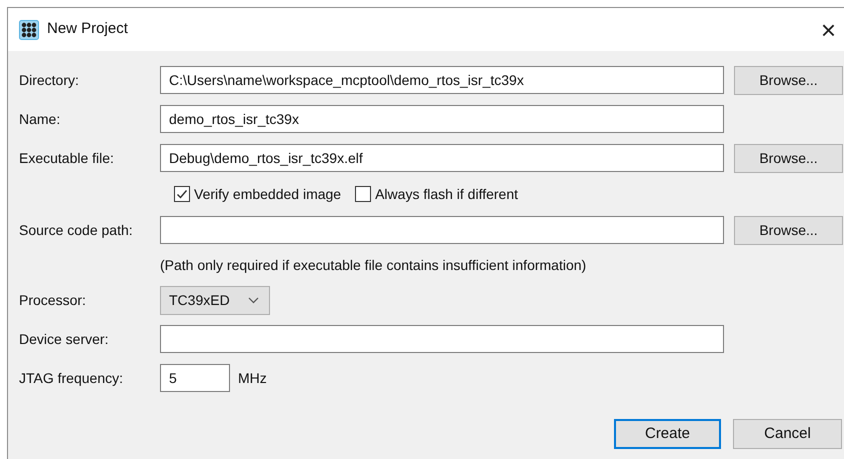 The image size is (844, 459). I want to click on field-label: Device server:, so click(63, 339).